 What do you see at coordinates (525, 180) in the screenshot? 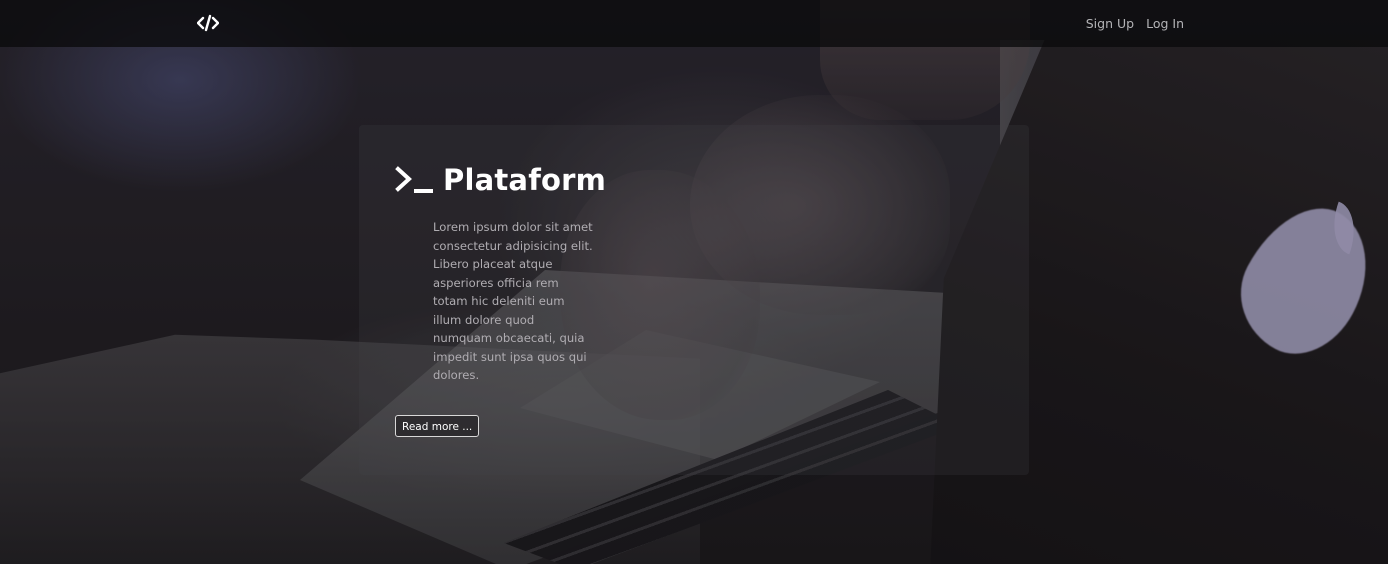
I see `page-title: Plataform` at bounding box center [525, 180].